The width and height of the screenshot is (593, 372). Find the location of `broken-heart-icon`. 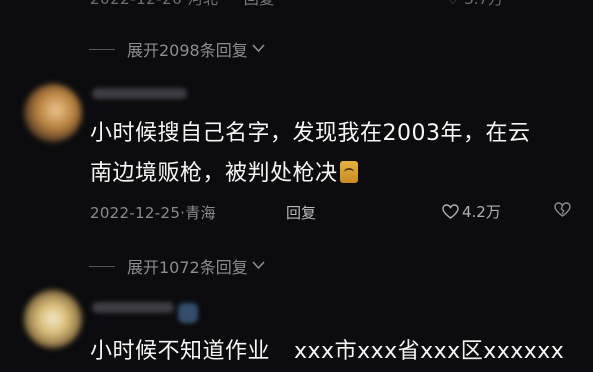

broken-heart-icon is located at coordinates (562, 209).